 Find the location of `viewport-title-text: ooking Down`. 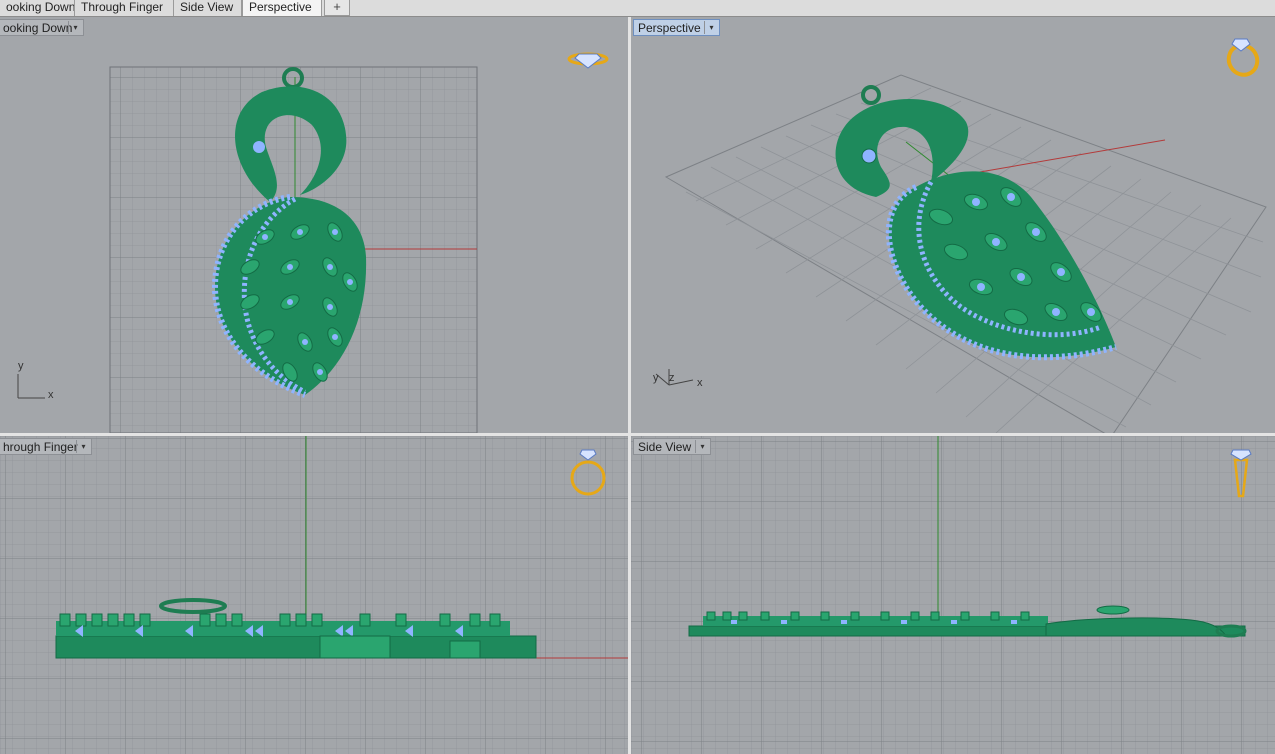

viewport-title-text: ooking Down is located at coordinates (38, 28).